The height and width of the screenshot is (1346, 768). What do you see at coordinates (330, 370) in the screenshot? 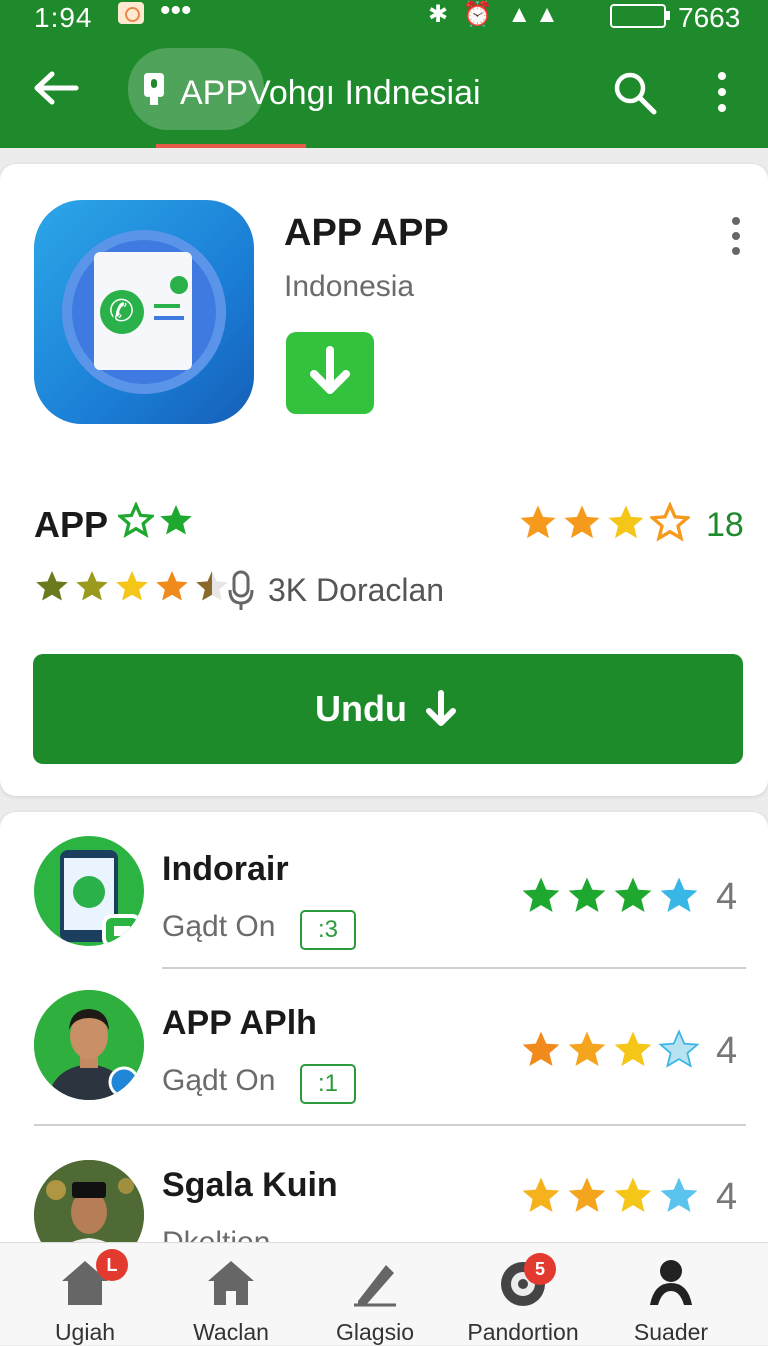
I see `download-arrow-icon` at bounding box center [330, 370].